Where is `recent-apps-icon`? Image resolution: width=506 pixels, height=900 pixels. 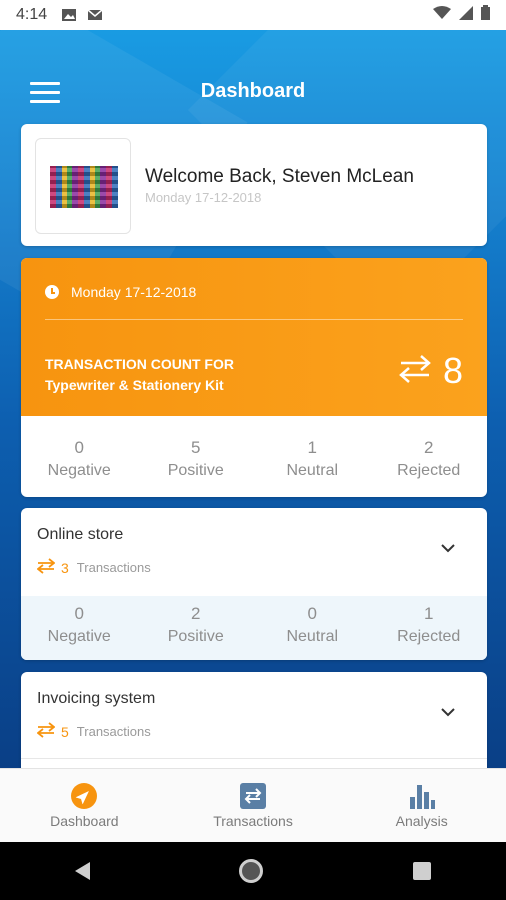 recent-apps-icon is located at coordinates (422, 871).